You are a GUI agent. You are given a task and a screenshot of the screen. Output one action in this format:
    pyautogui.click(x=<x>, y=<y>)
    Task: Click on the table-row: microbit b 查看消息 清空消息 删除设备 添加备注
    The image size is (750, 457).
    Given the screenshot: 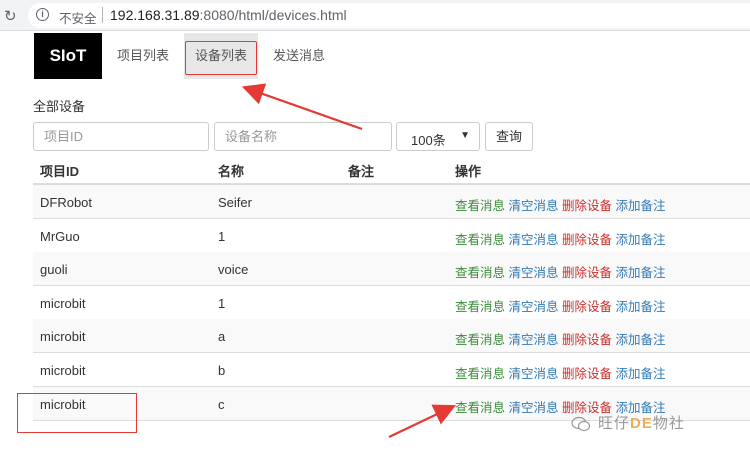 What is the action you would take?
    pyautogui.click(x=391, y=370)
    